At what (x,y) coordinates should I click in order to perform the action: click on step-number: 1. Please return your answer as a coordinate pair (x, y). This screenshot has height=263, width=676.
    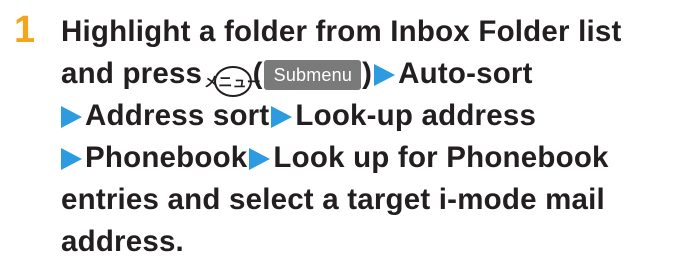
    Looking at the image, I should click on (25, 30).